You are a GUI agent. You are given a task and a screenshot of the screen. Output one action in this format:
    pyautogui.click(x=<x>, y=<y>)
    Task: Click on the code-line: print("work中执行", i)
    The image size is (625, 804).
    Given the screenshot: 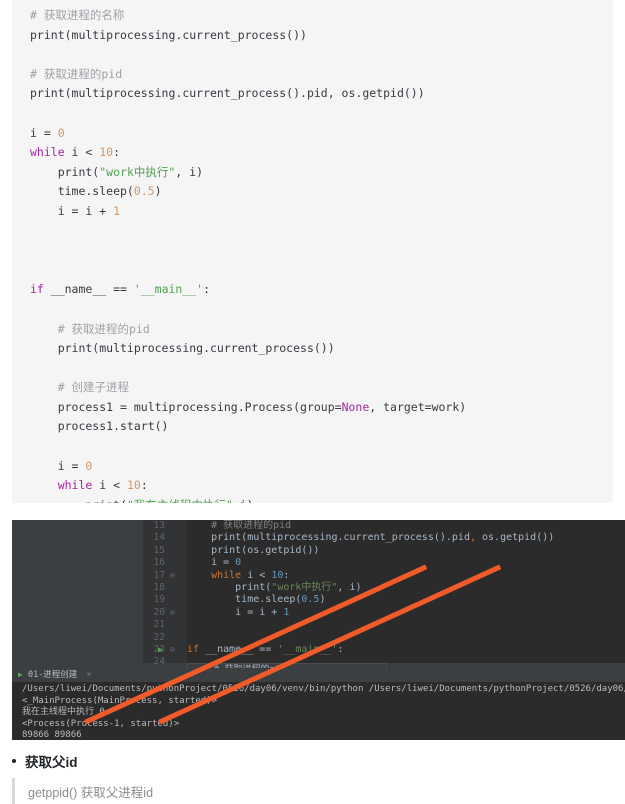 What is the action you would take?
    pyautogui.click(x=312, y=173)
    